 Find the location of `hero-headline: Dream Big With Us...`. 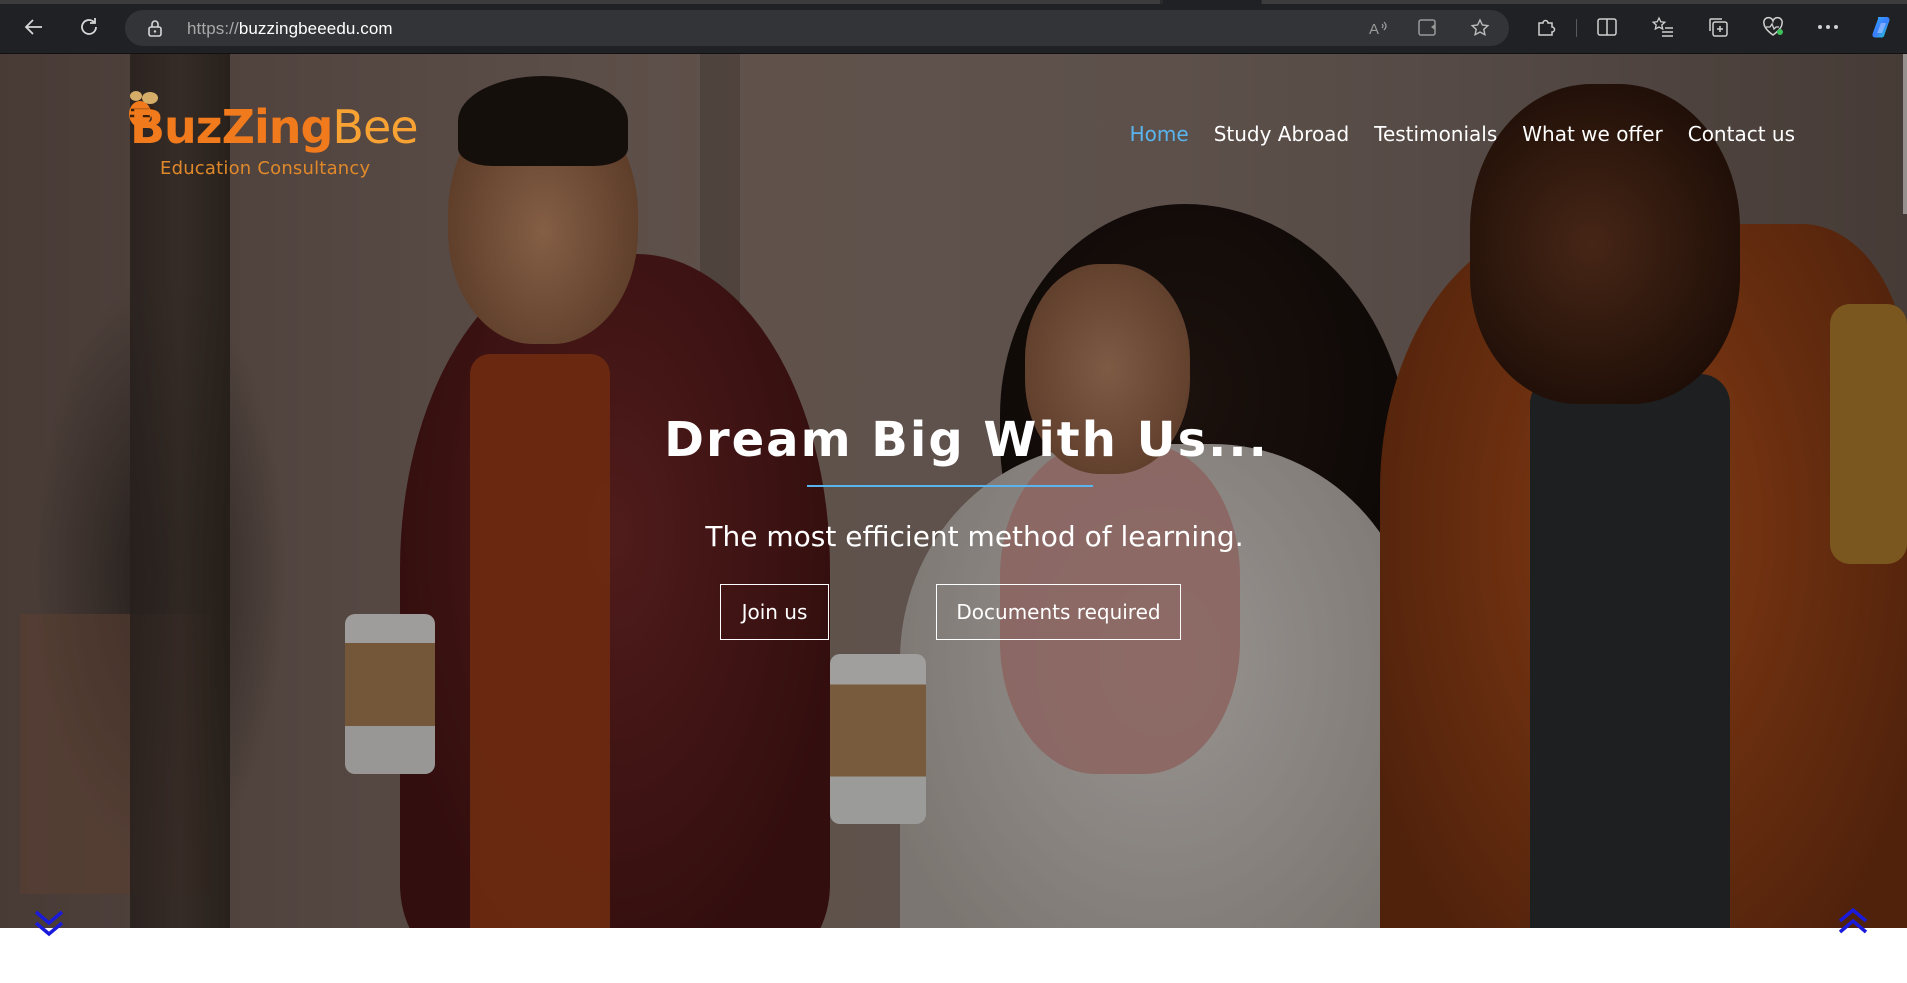

hero-headline: Dream Big With Us... is located at coordinates (966, 440).